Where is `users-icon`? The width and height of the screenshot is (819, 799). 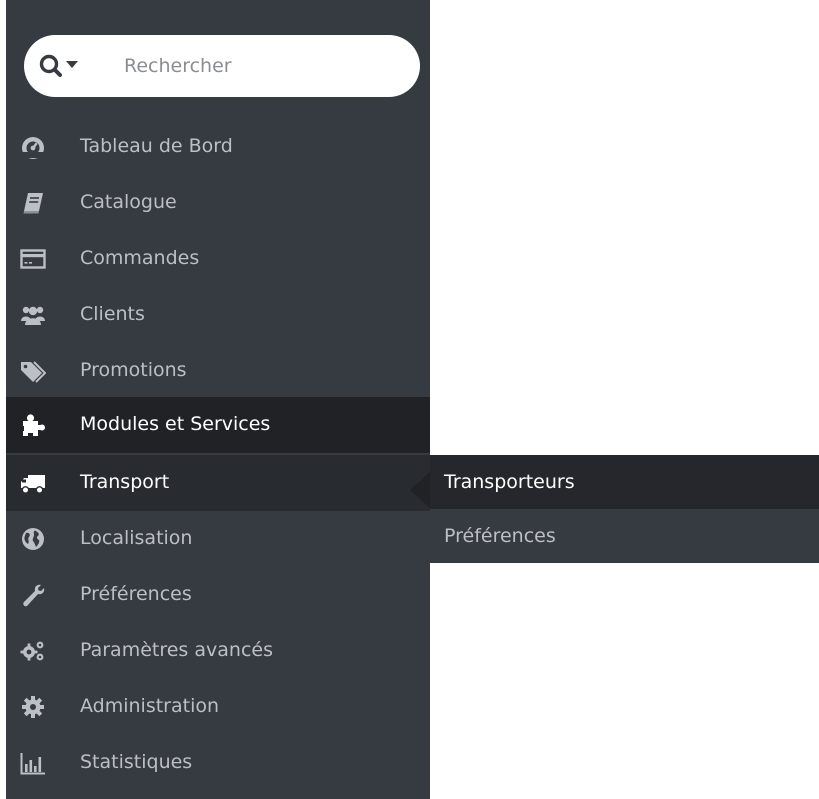
users-icon is located at coordinates (33, 315).